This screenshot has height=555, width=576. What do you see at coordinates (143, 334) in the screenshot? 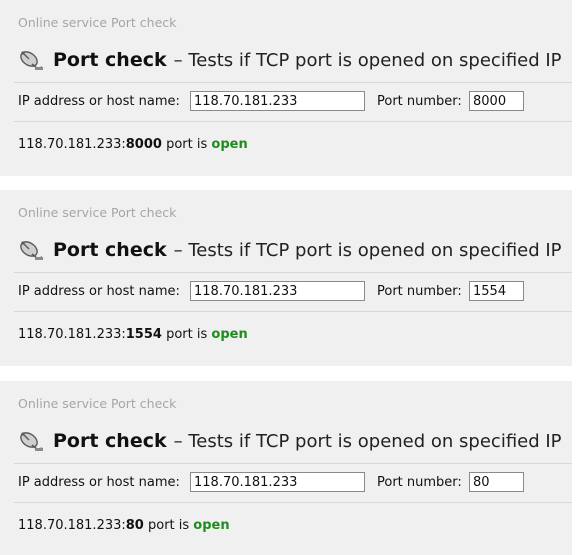
I see `result-port: 1554` at bounding box center [143, 334].